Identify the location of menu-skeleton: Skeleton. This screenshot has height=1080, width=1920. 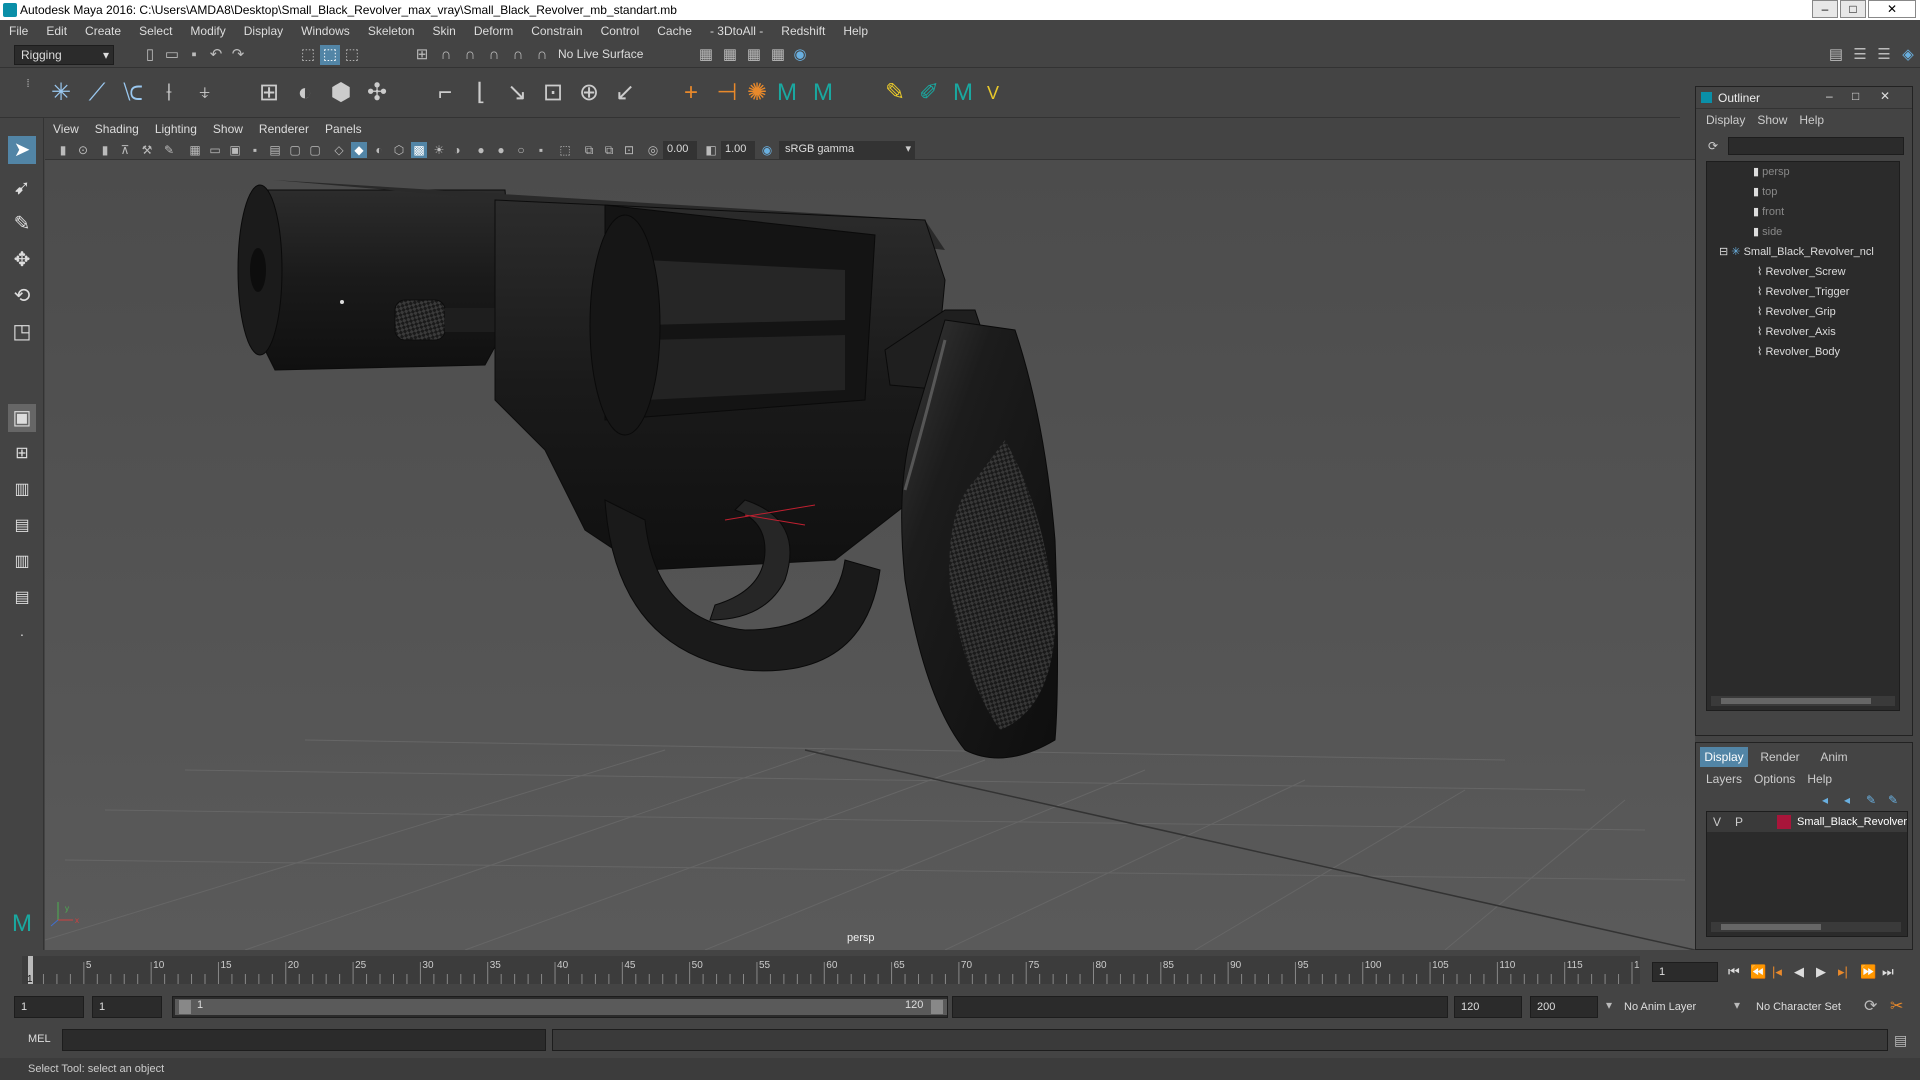
(391, 31).